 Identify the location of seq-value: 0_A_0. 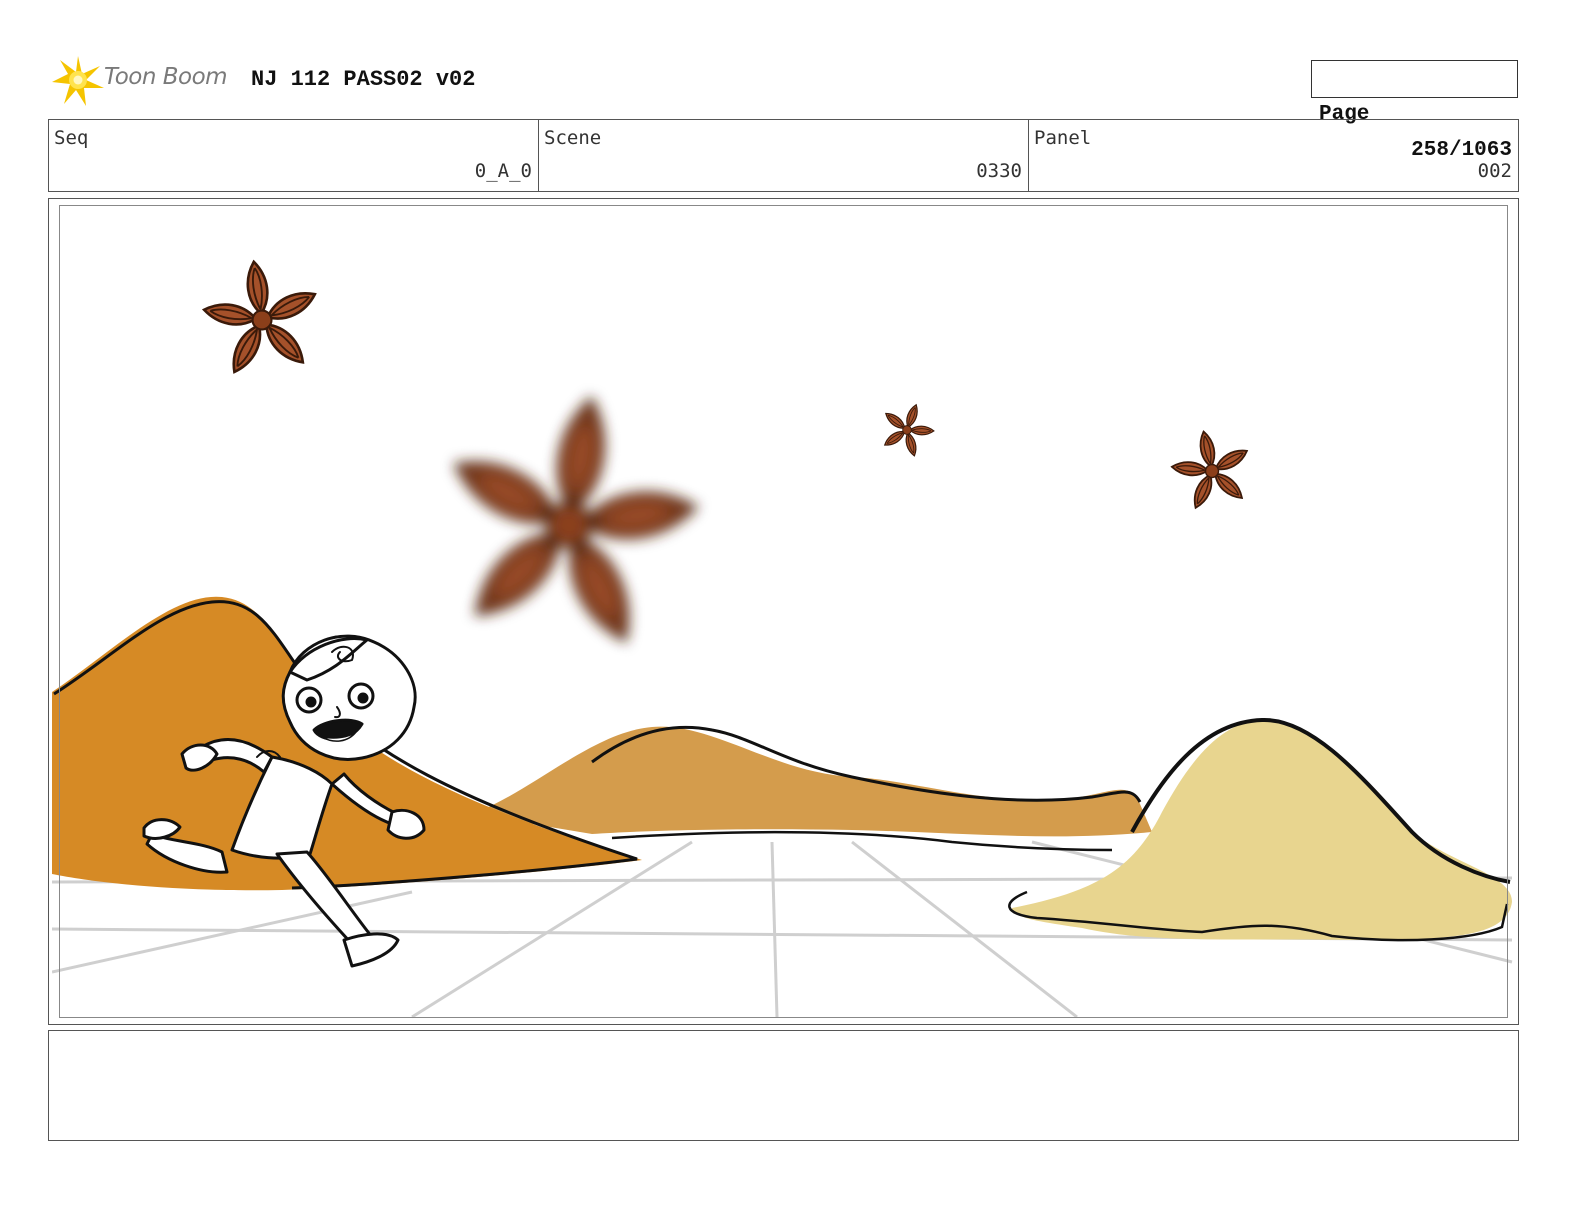
(503, 171).